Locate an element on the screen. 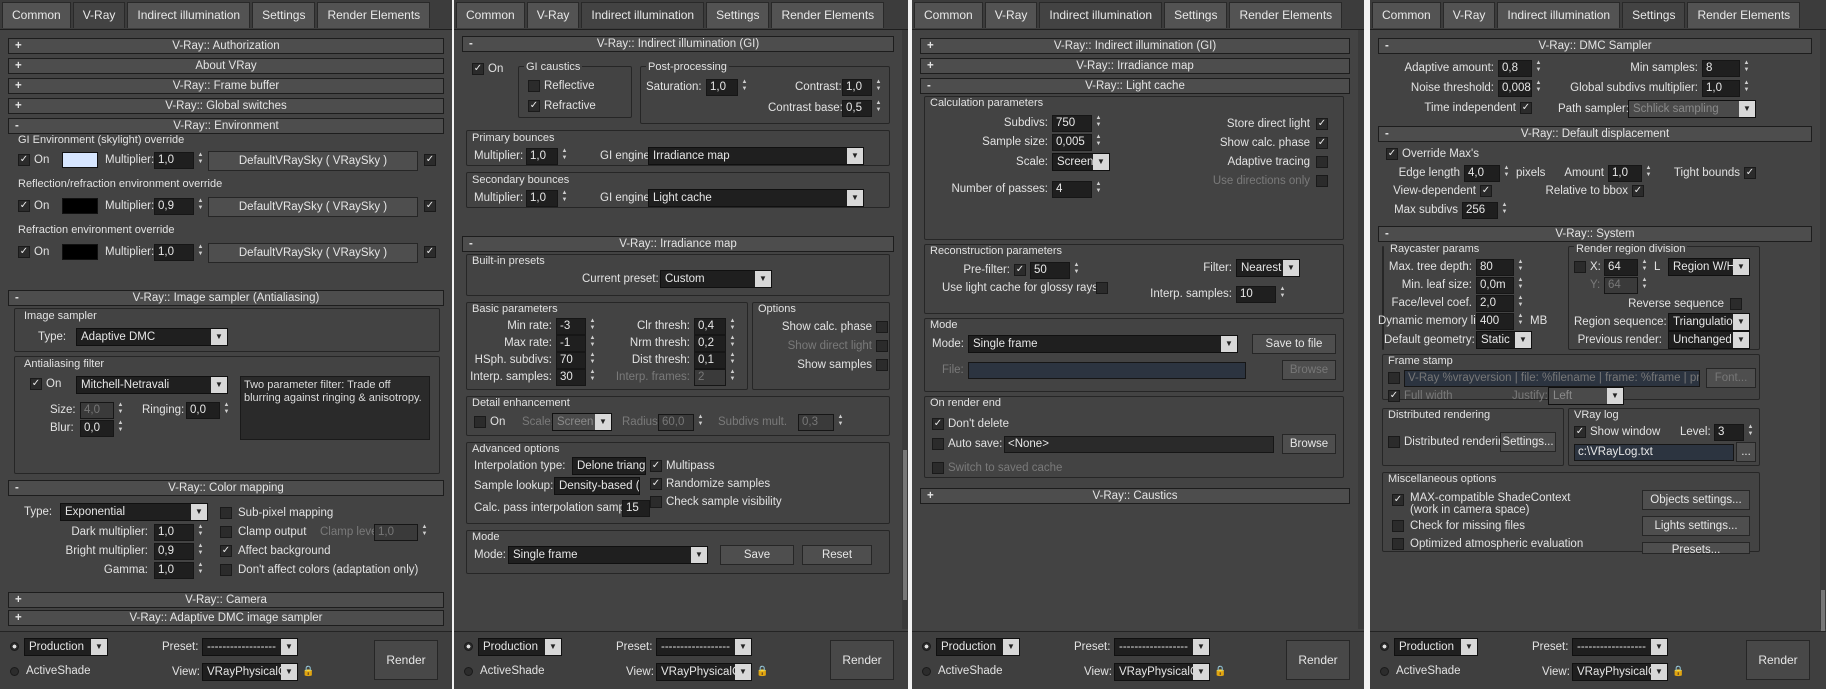  max-compatible-checkbox: ✓ is located at coordinates (1398, 500).